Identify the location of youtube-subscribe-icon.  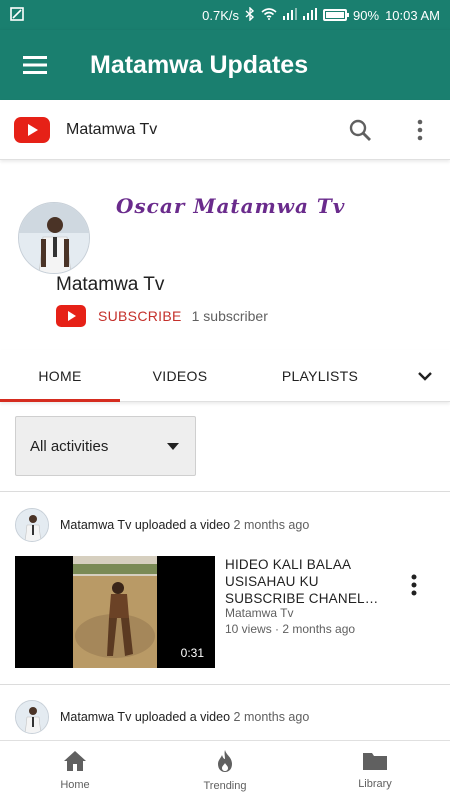
(71, 316).